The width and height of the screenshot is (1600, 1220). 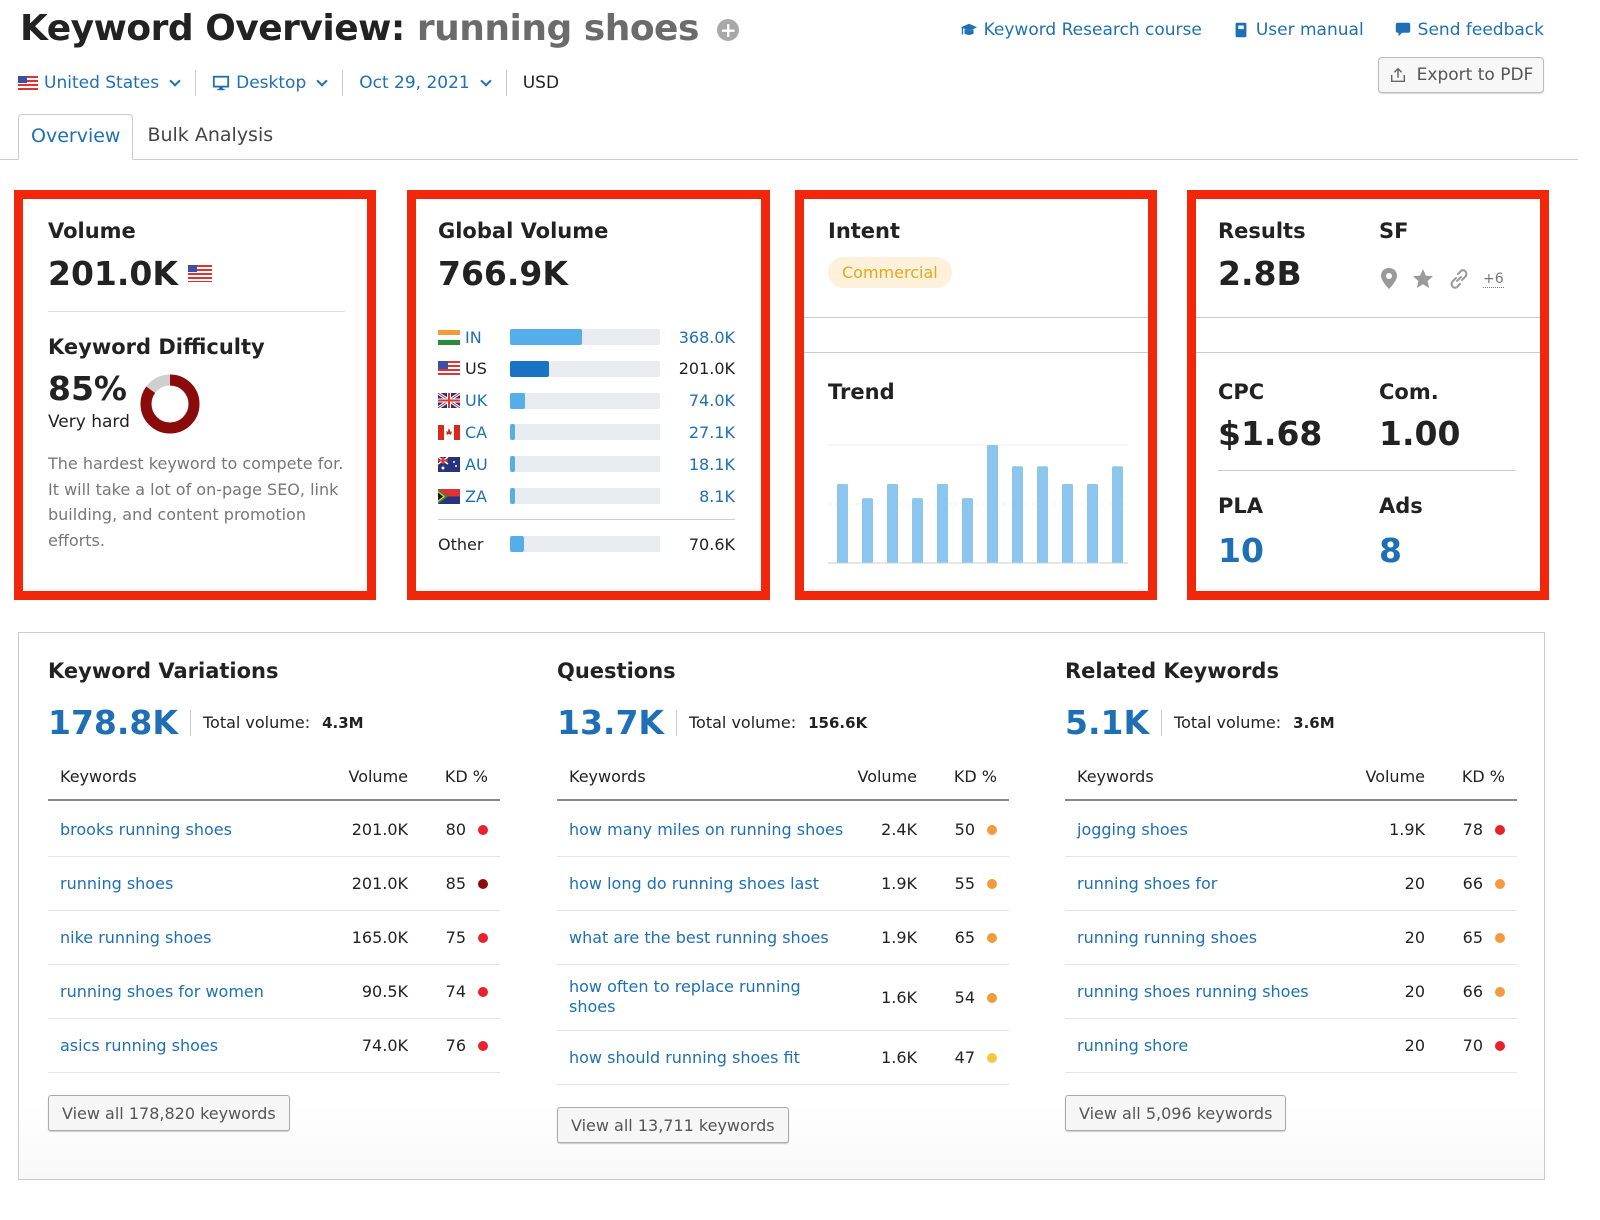 What do you see at coordinates (899, 997) in the screenshot?
I see `keyword-volume: 1.6K` at bounding box center [899, 997].